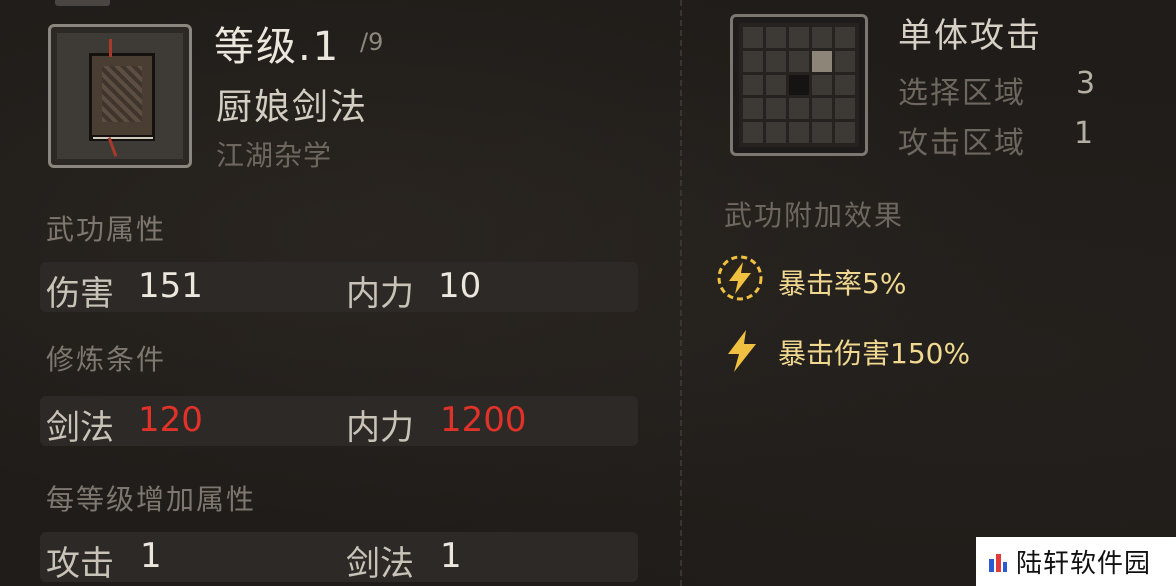 This screenshot has width=1176, height=586. I want to click on attribute-value: 151, so click(170, 286).